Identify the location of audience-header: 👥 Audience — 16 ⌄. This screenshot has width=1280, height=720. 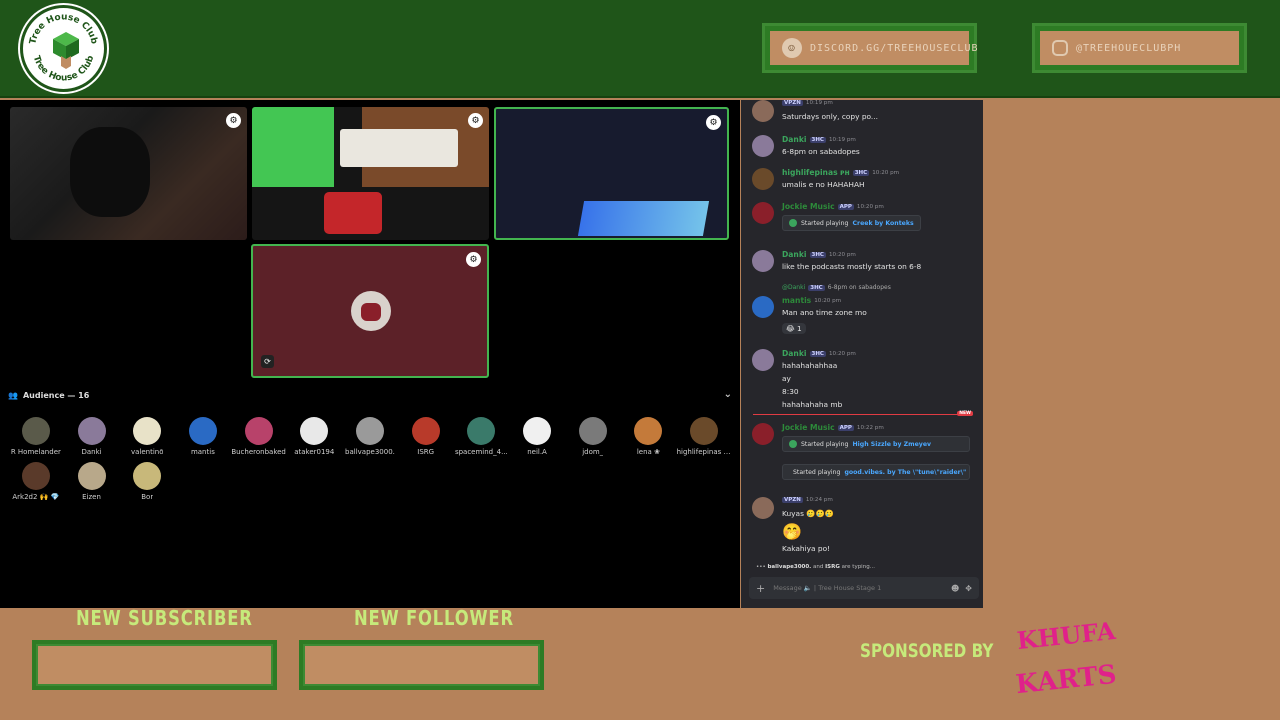
(370, 395).